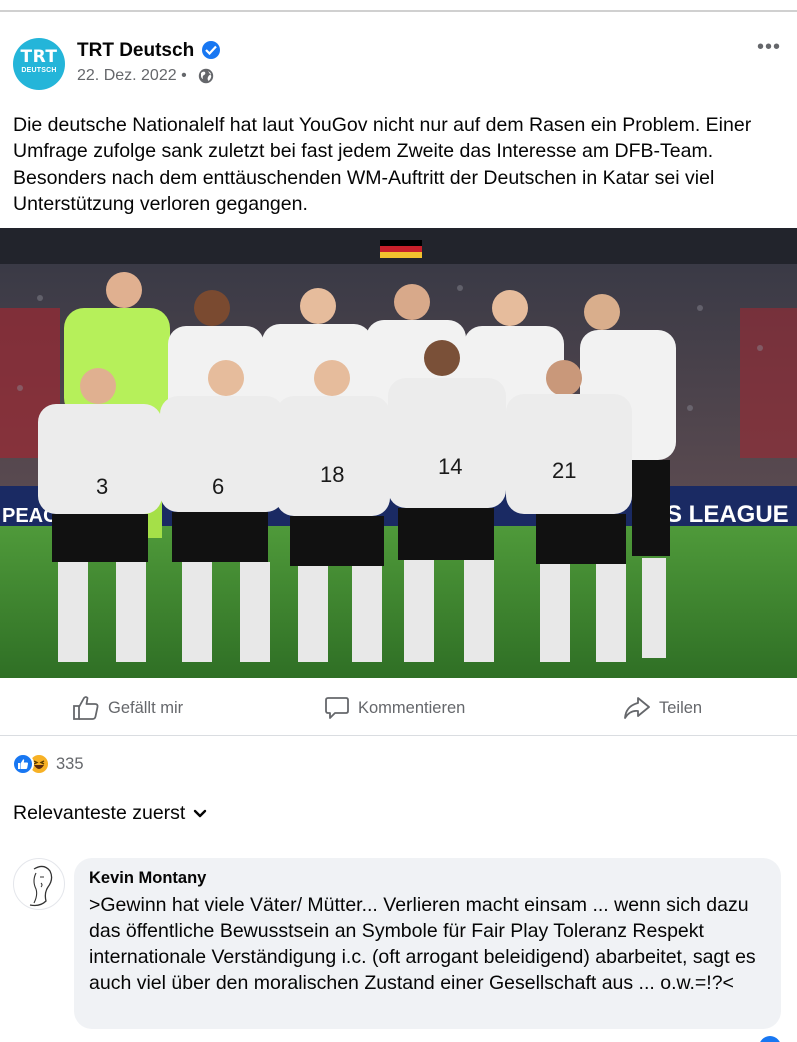 The height and width of the screenshot is (1042, 797). What do you see at coordinates (727, 514) in the screenshot?
I see `board-right-text: S LEAGUE` at bounding box center [727, 514].